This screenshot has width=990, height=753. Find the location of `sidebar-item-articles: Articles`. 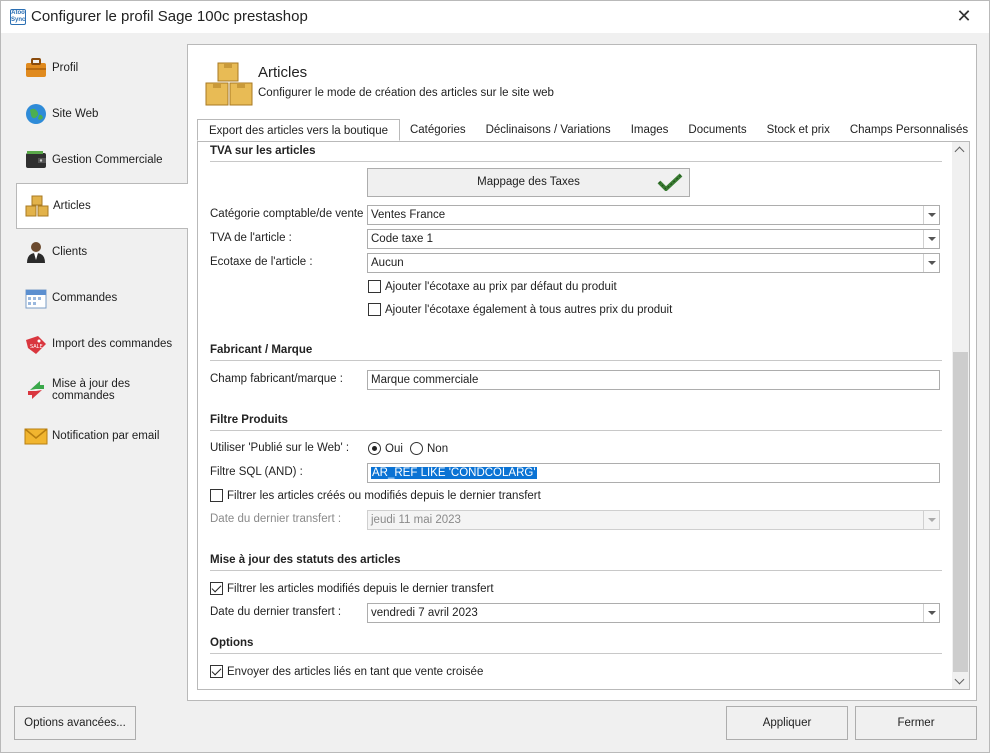

sidebar-item-articles: Articles is located at coordinates (102, 206).